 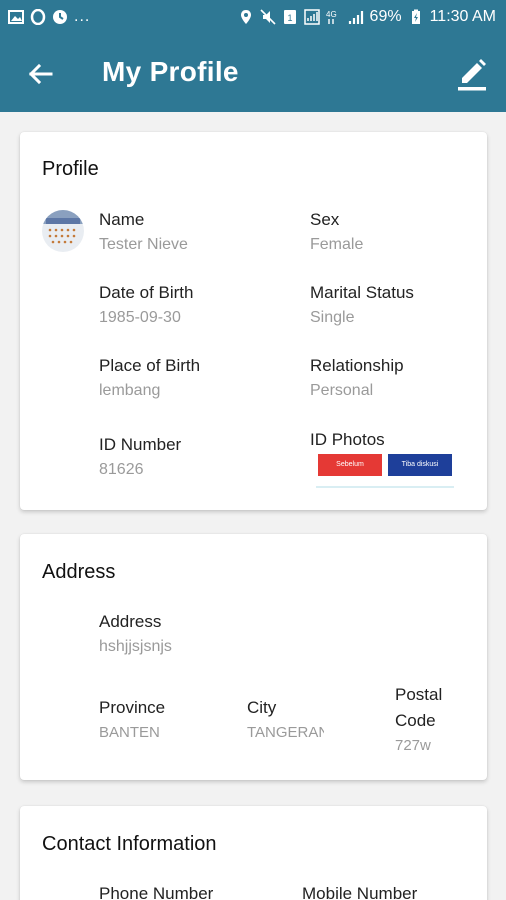 I want to click on id-photo-back: Tiba diskusi, so click(x=420, y=465).